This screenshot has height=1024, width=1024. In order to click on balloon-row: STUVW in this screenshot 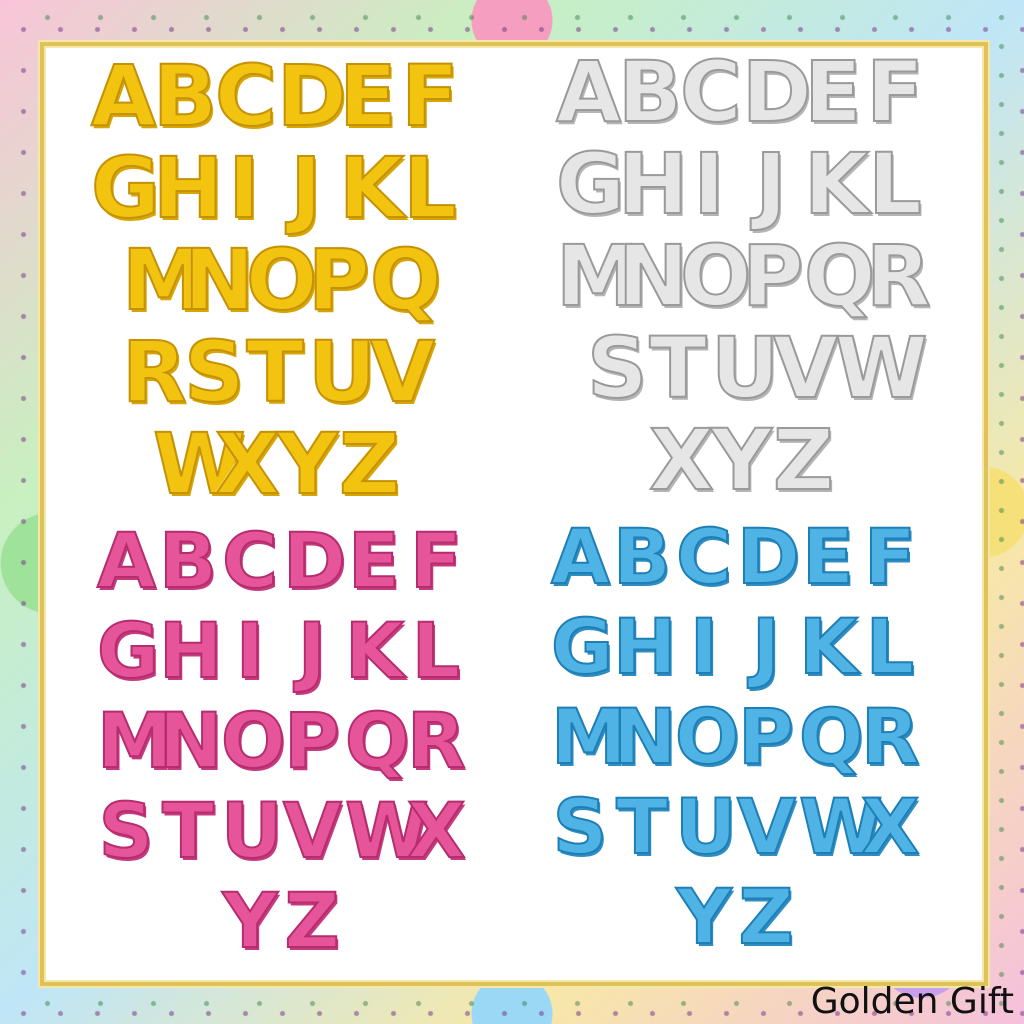, I will do `click(757, 368)`.